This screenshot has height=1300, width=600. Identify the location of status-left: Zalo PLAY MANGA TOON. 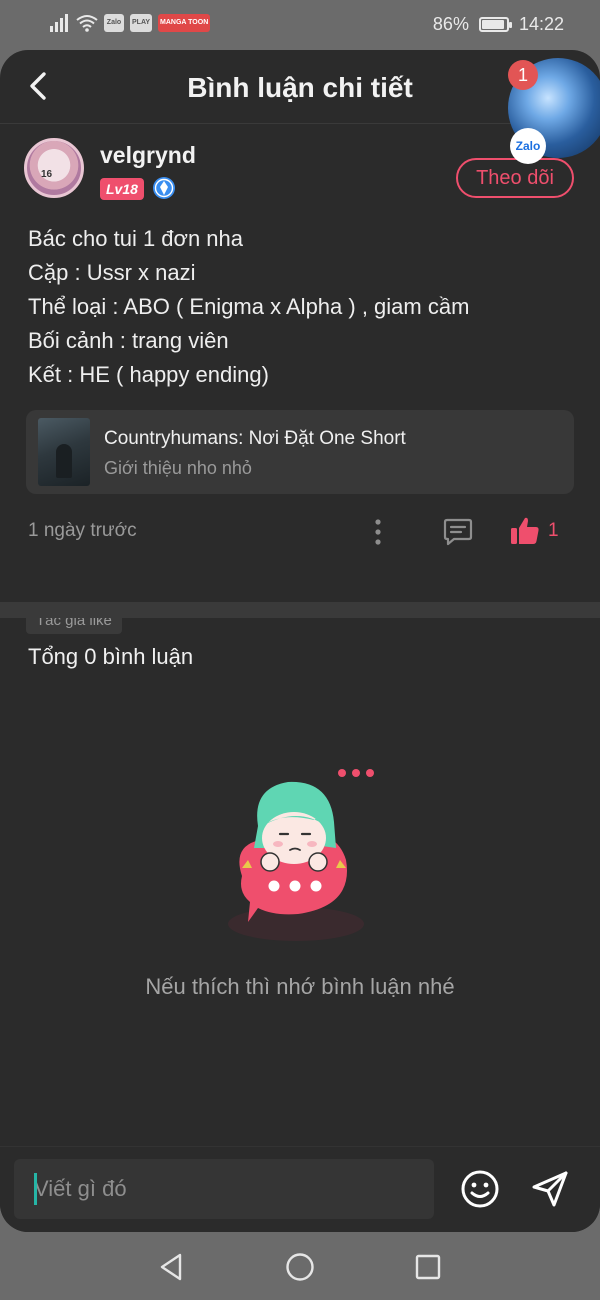
(130, 23).